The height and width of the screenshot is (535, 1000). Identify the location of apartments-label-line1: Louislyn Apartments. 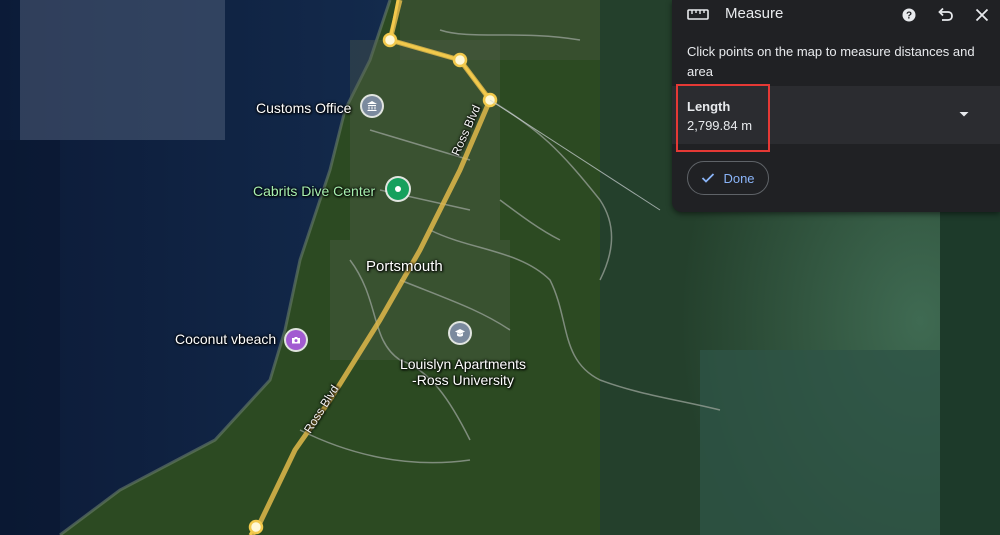
(463, 364).